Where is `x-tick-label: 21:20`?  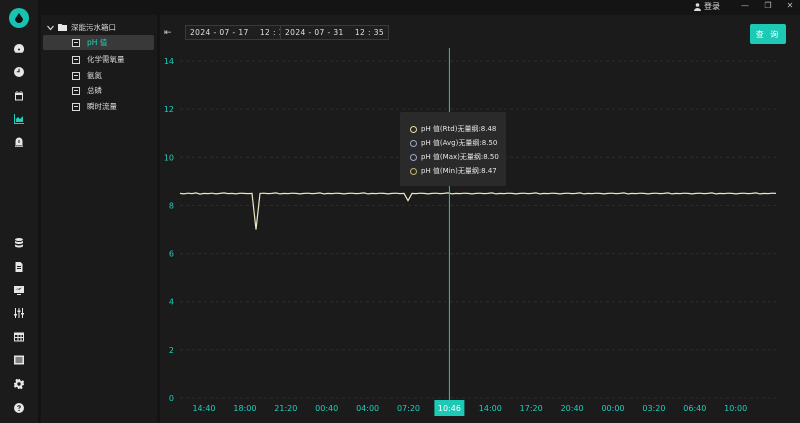 x-tick-label: 21:20 is located at coordinates (285, 408).